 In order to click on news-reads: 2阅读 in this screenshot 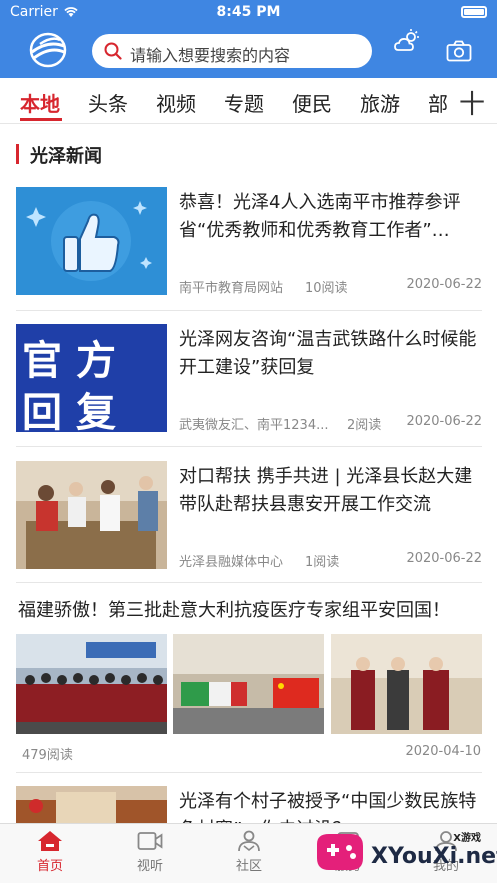, I will do `click(364, 425)`.